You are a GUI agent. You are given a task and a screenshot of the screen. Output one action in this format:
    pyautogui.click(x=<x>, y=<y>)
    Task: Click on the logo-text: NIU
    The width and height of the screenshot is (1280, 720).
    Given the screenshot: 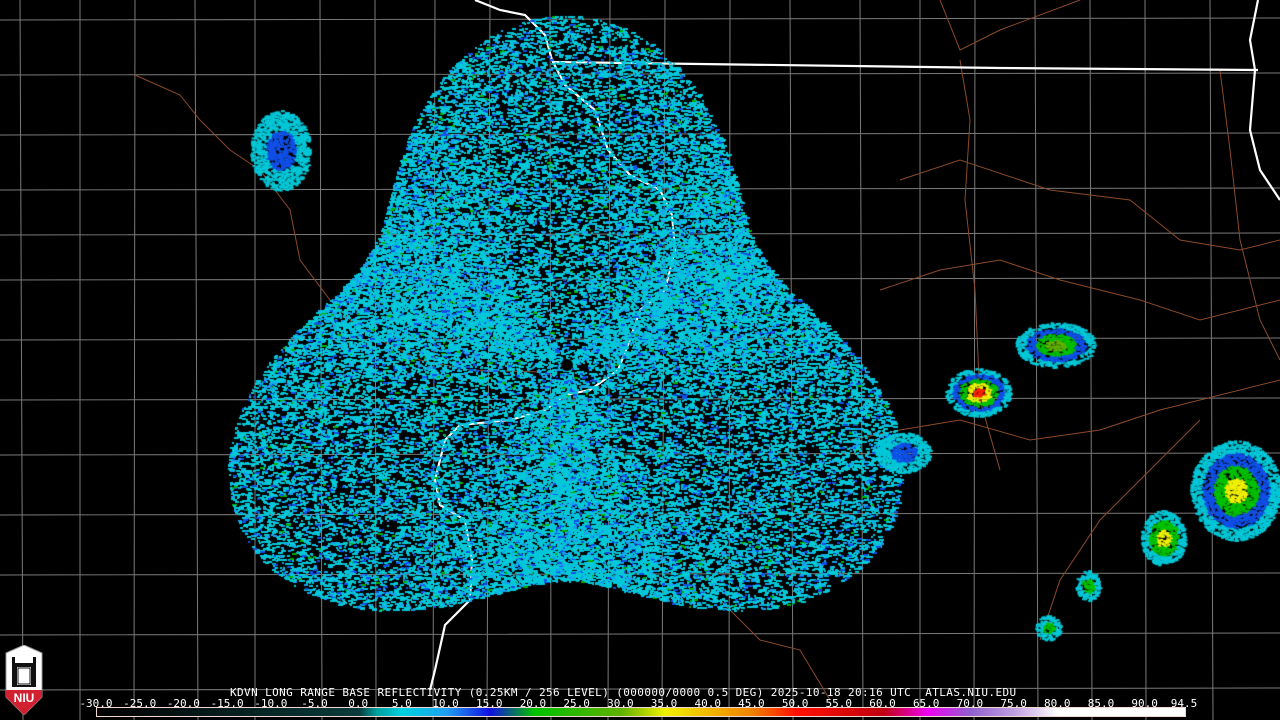 What is the action you would take?
    pyautogui.click(x=24, y=698)
    